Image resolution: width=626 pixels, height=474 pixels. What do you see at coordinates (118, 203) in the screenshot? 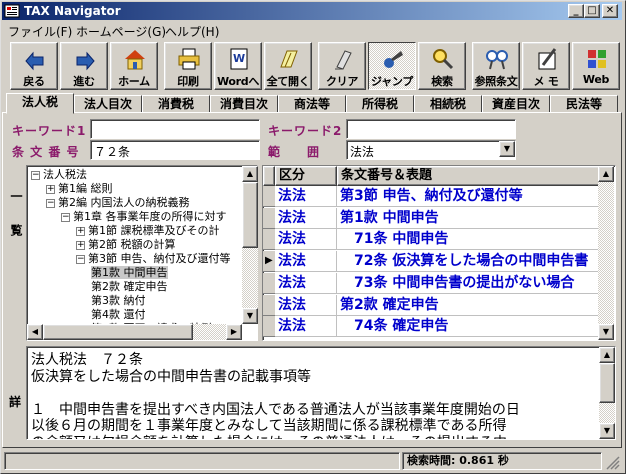
I see `tree-node: − 第2編 内国法人の納税義務` at bounding box center [118, 203].